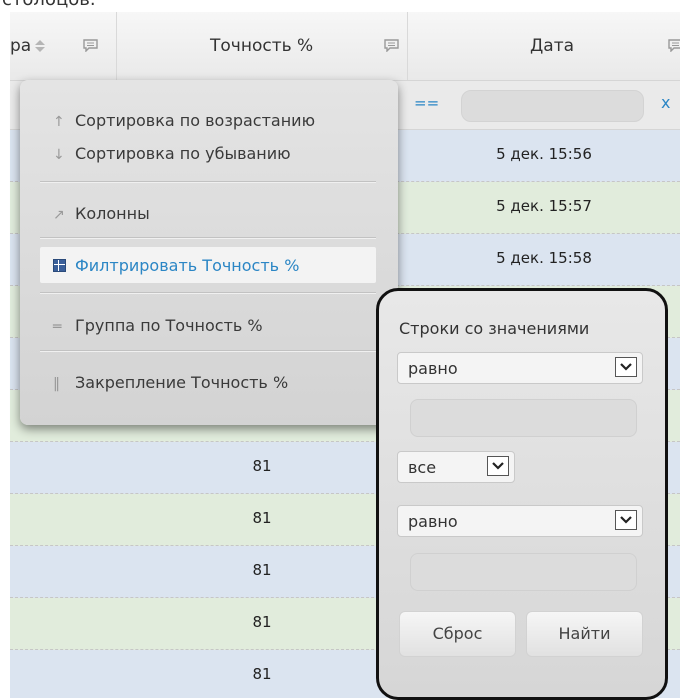 This screenshot has height=700, width=680. I want to click on column-header-label: ра, so click(21, 46).